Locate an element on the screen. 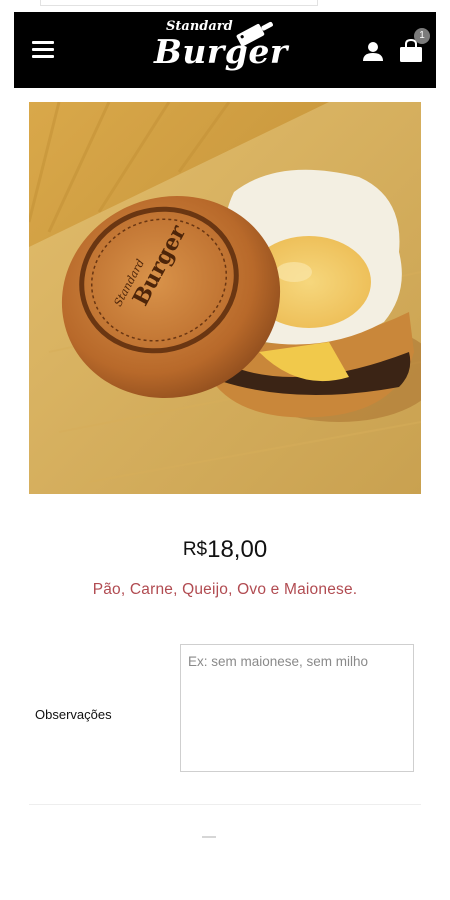 This screenshot has height=900, width=450. loading-indicator is located at coordinates (209, 837).